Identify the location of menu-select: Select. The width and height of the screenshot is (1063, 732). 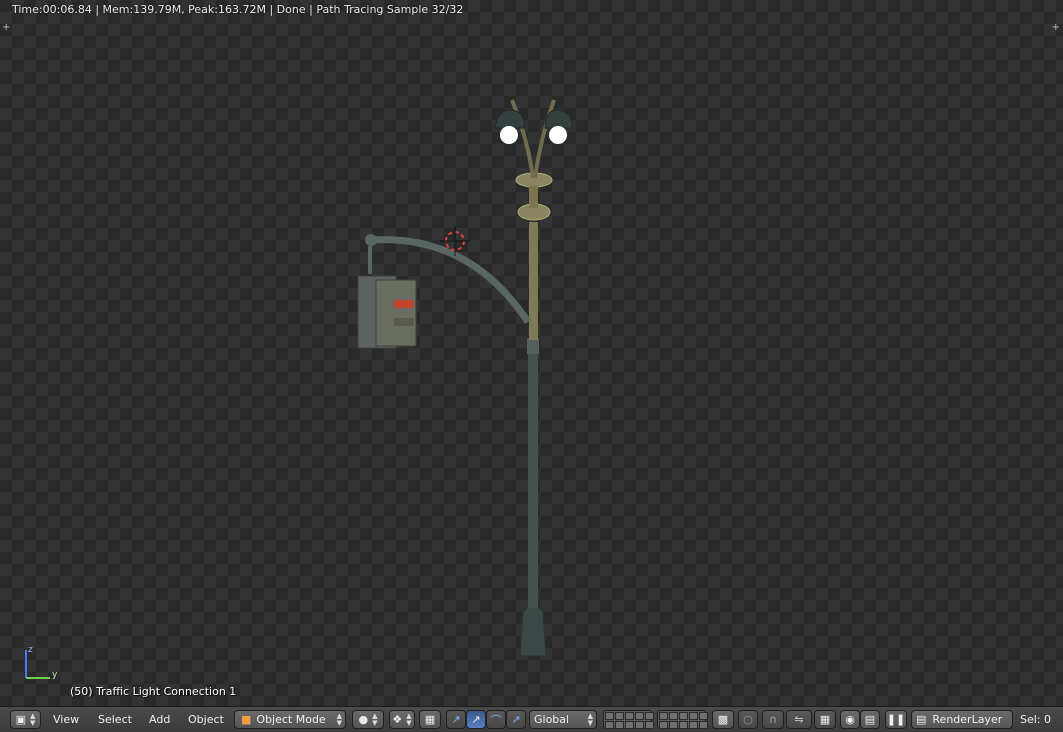
(115, 719).